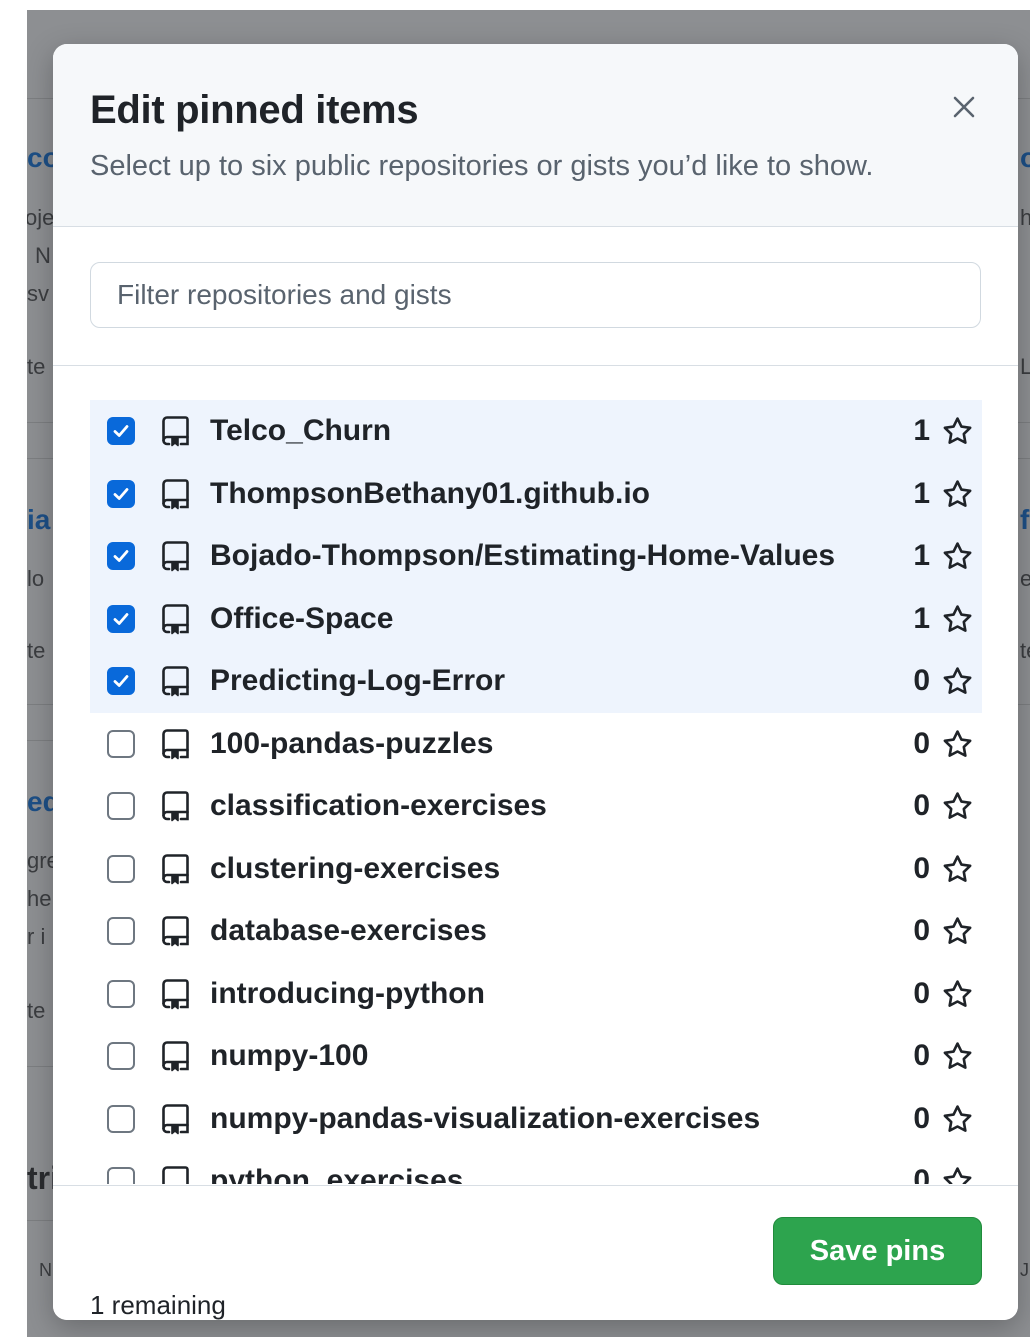 The image size is (1030, 1337). I want to click on bg-text-fragment: o, so click(1025, 157).